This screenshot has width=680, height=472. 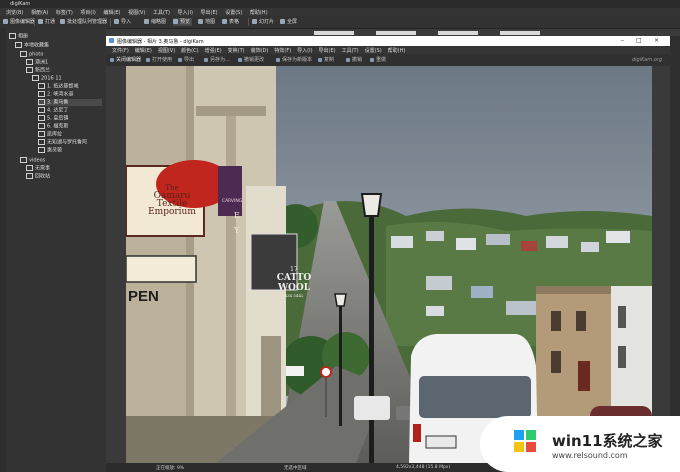 I want to click on menu-tools: 工具(T), so click(x=161, y=12).